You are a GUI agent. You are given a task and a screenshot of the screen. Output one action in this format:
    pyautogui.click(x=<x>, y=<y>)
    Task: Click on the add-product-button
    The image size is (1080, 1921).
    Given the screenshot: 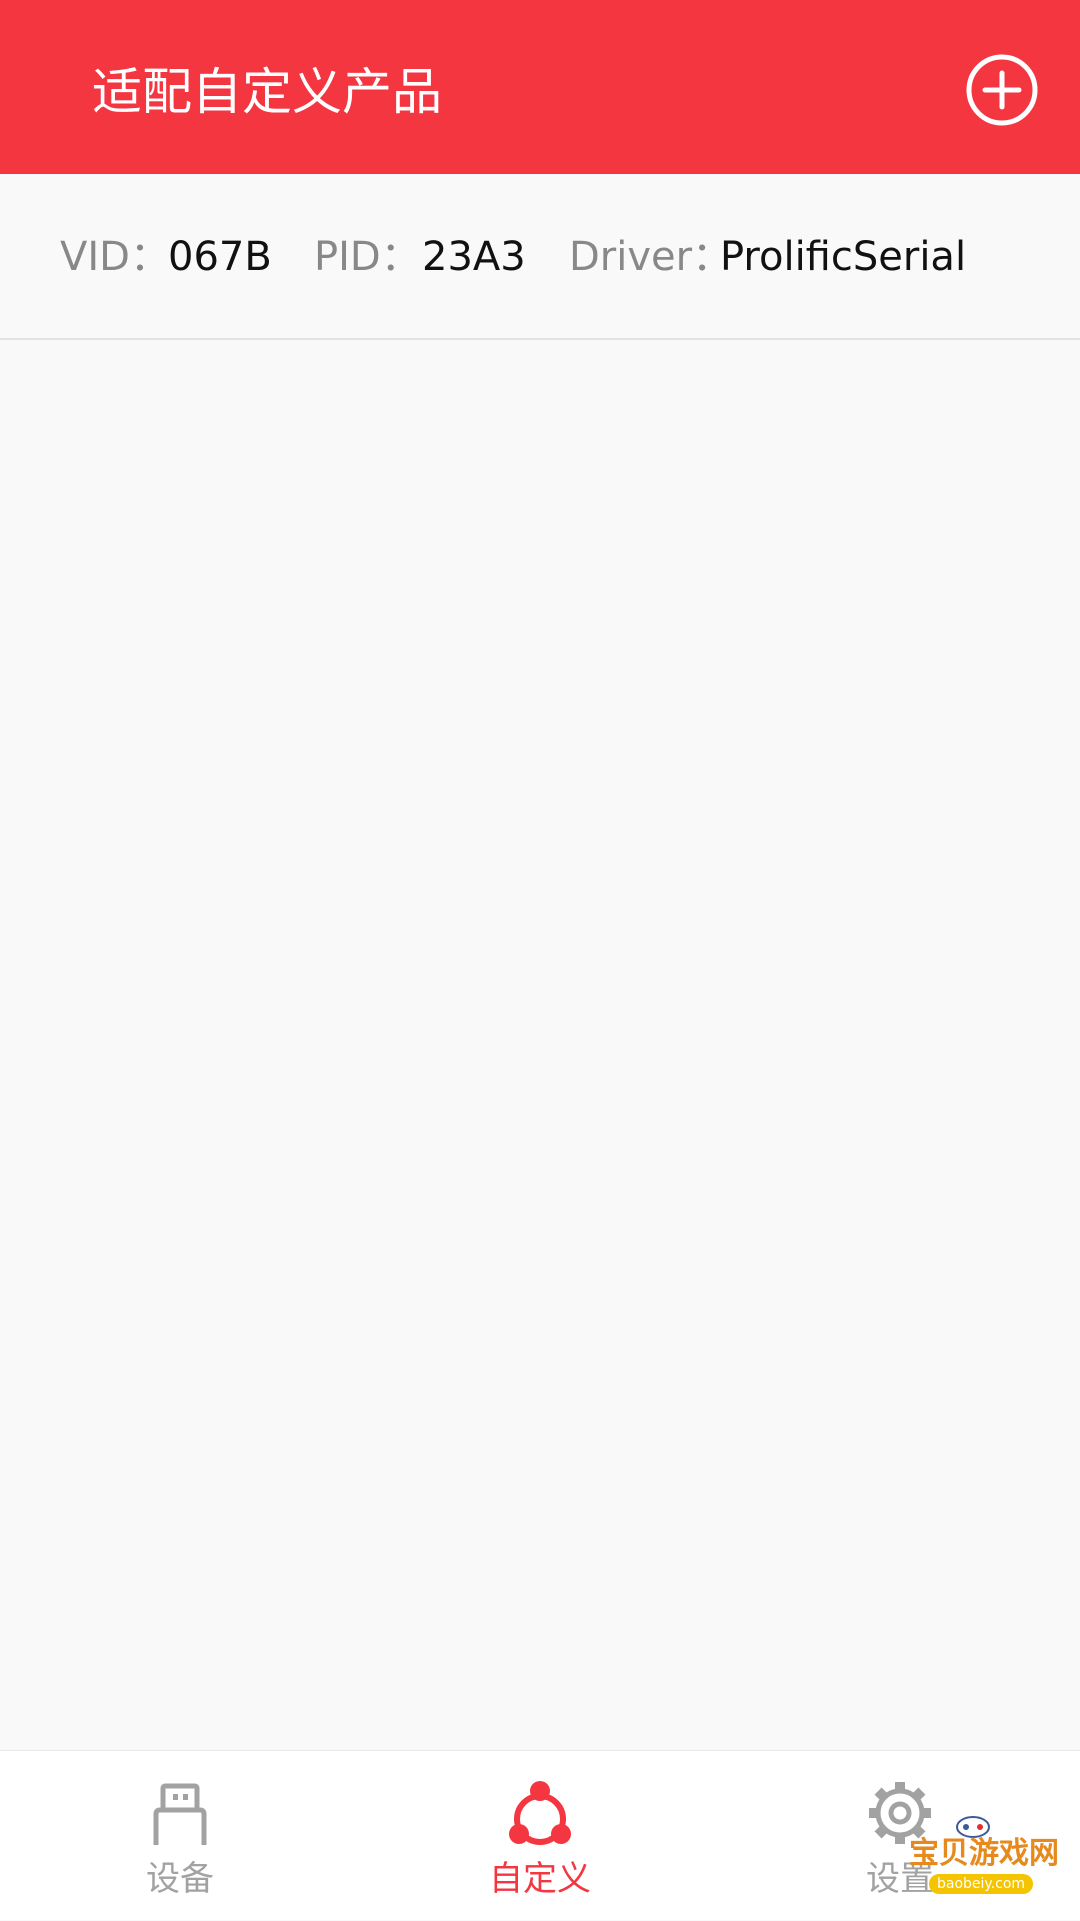 What is the action you would take?
    pyautogui.click(x=1002, y=90)
    